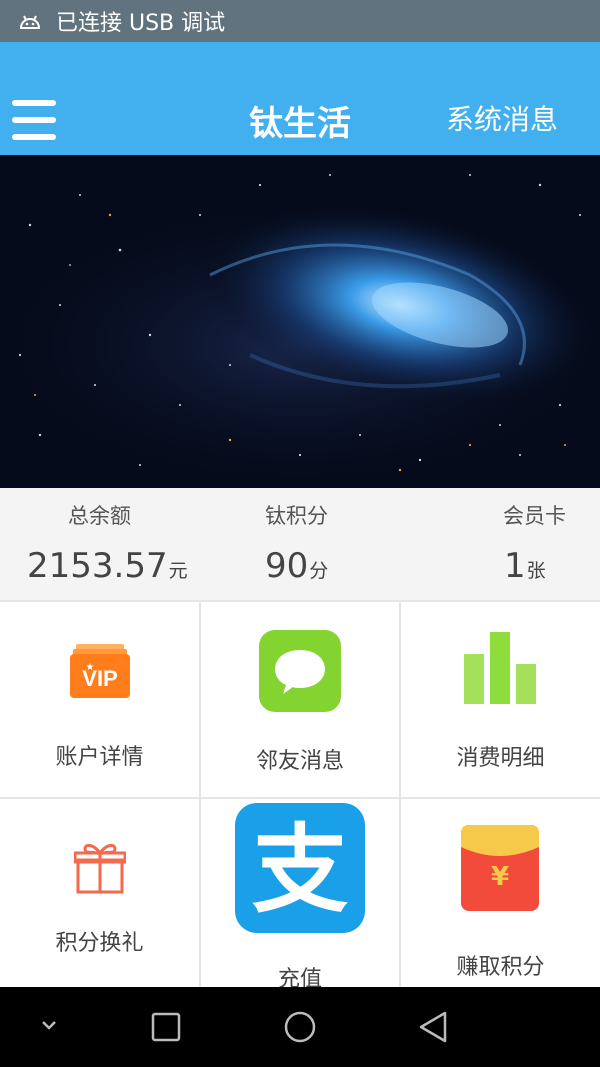  What do you see at coordinates (300, 671) in the screenshot?
I see `chat-bubble-icon` at bounding box center [300, 671].